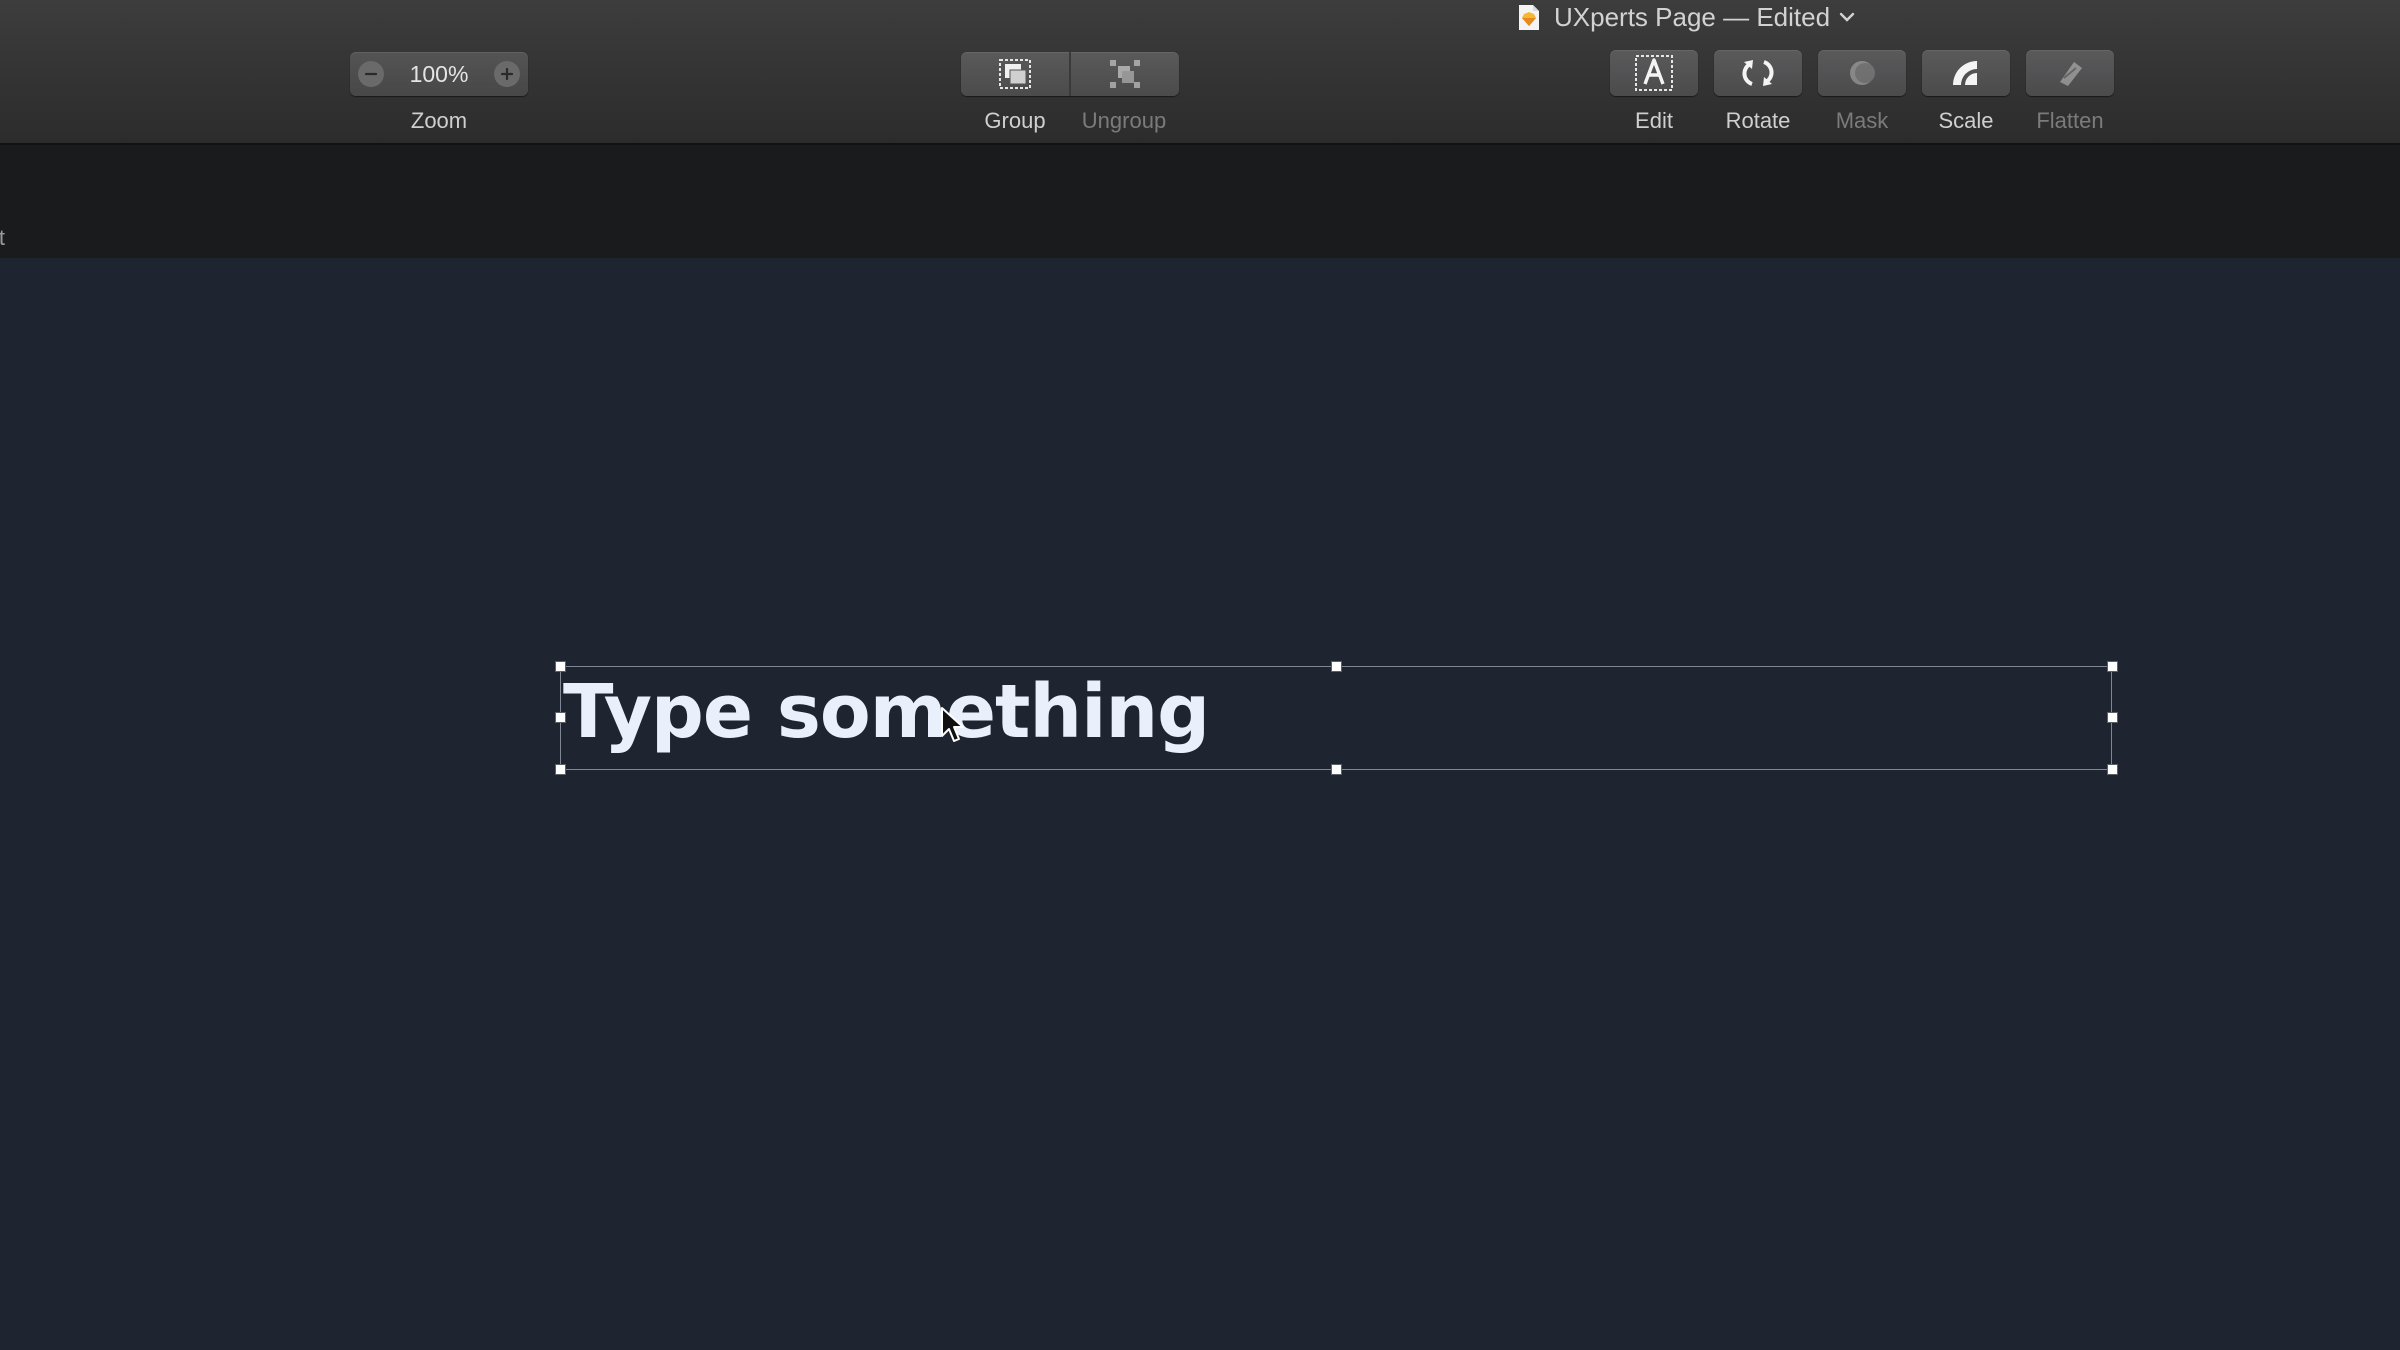 The height and width of the screenshot is (1350, 2400). I want to click on zoom-out-button, so click(371, 74).